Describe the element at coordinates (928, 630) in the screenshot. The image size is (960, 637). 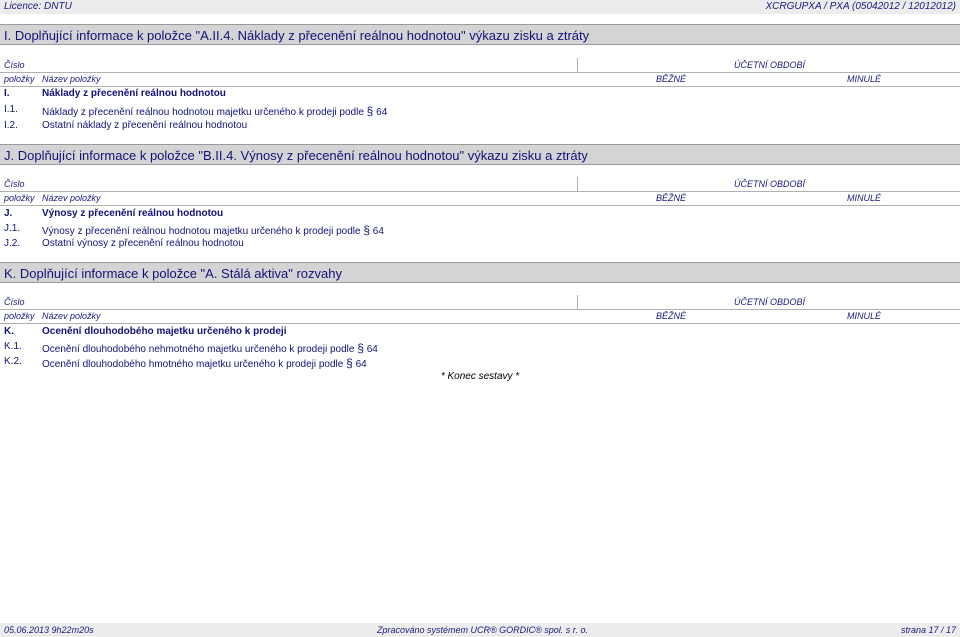
I see `footer-page: strana 17 / 17` at that location.